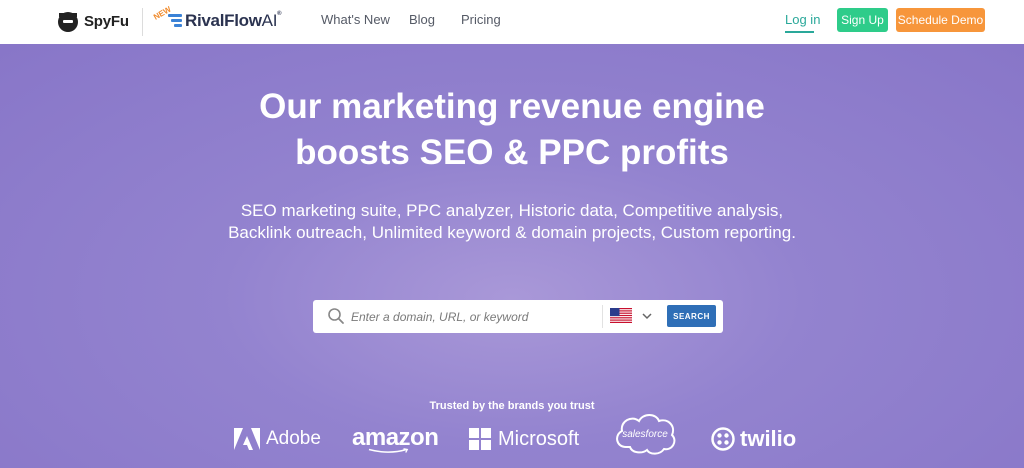  Describe the element at coordinates (247, 439) in the screenshot. I see `adobe-icon` at that location.